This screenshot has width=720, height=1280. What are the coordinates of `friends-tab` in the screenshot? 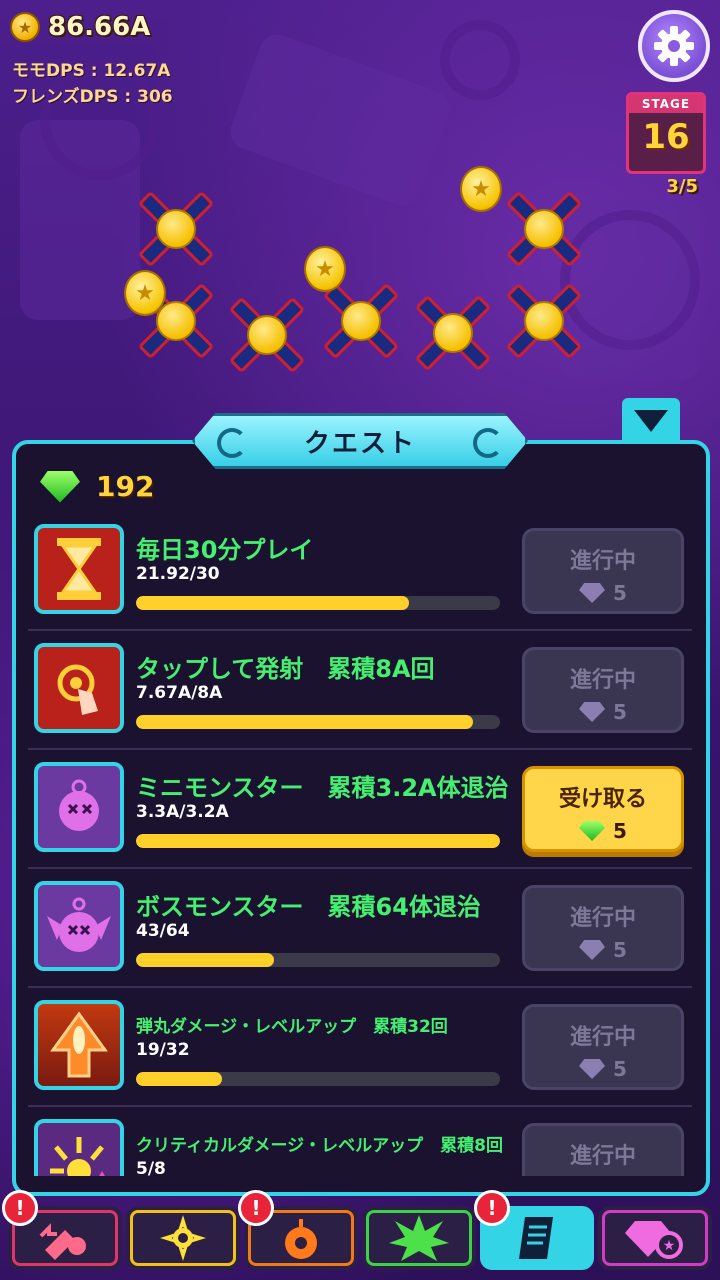 It's located at (419, 1238).